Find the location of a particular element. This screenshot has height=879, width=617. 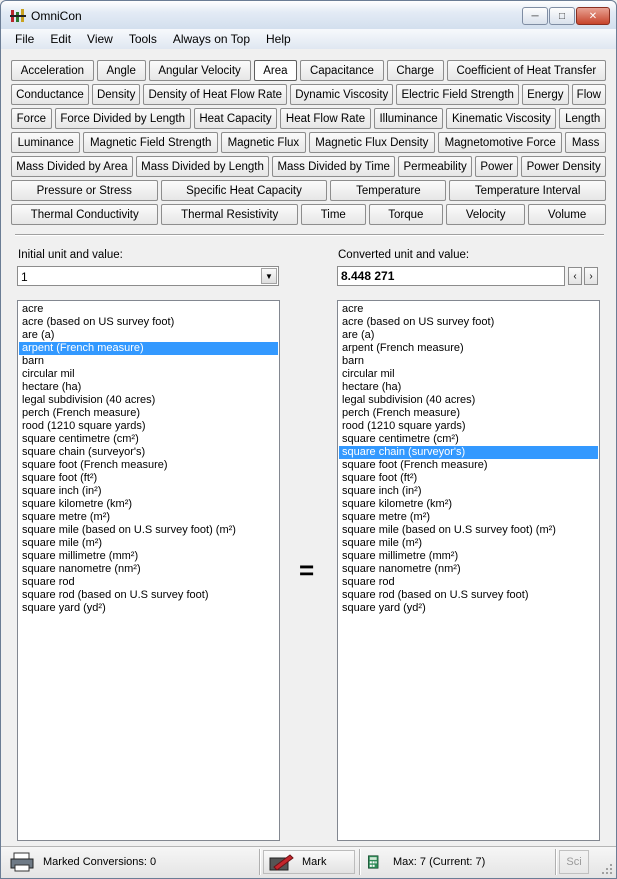

converted-unit-item: acre is located at coordinates (468, 309).